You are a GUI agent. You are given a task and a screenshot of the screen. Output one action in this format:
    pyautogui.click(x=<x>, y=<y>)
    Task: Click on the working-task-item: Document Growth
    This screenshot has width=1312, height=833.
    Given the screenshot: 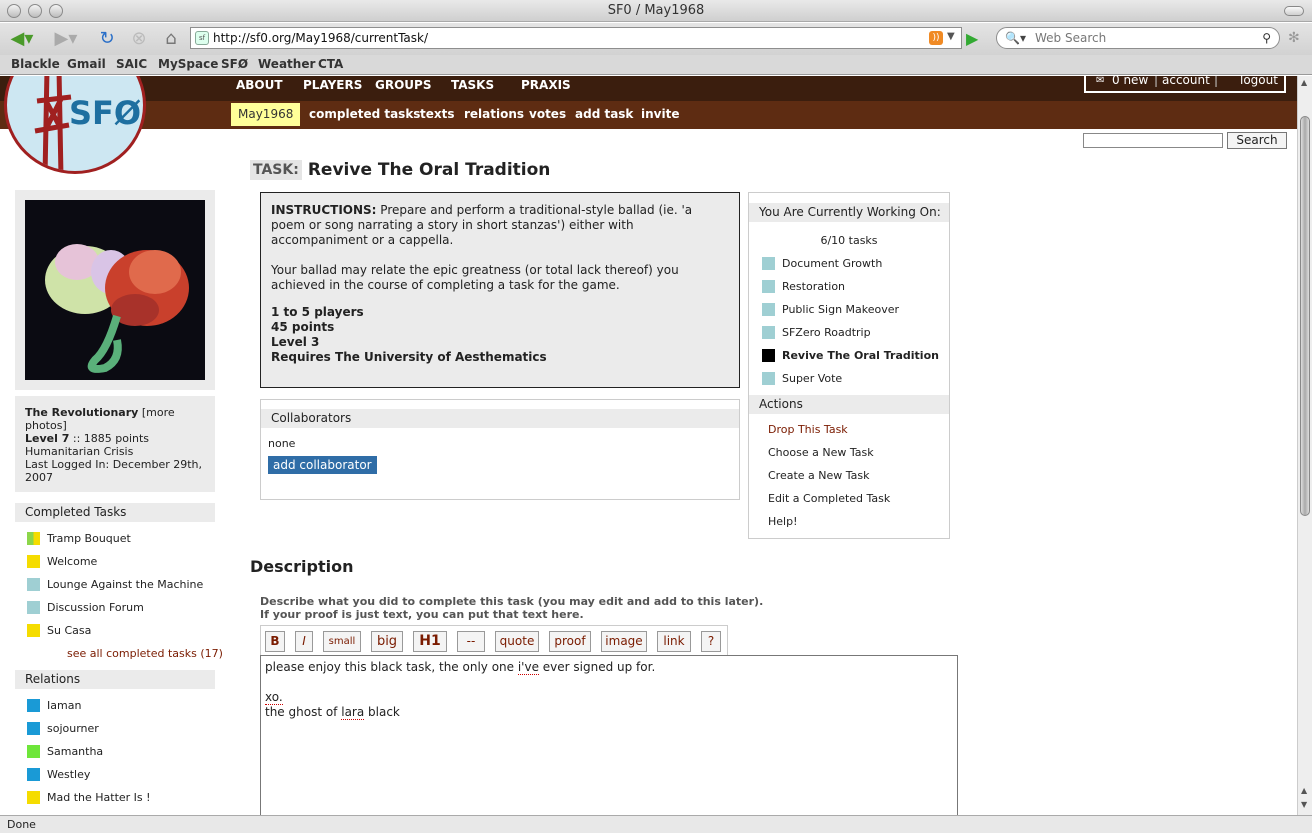 What is the action you would take?
    pyautogui.click(x=822, y=263)
    